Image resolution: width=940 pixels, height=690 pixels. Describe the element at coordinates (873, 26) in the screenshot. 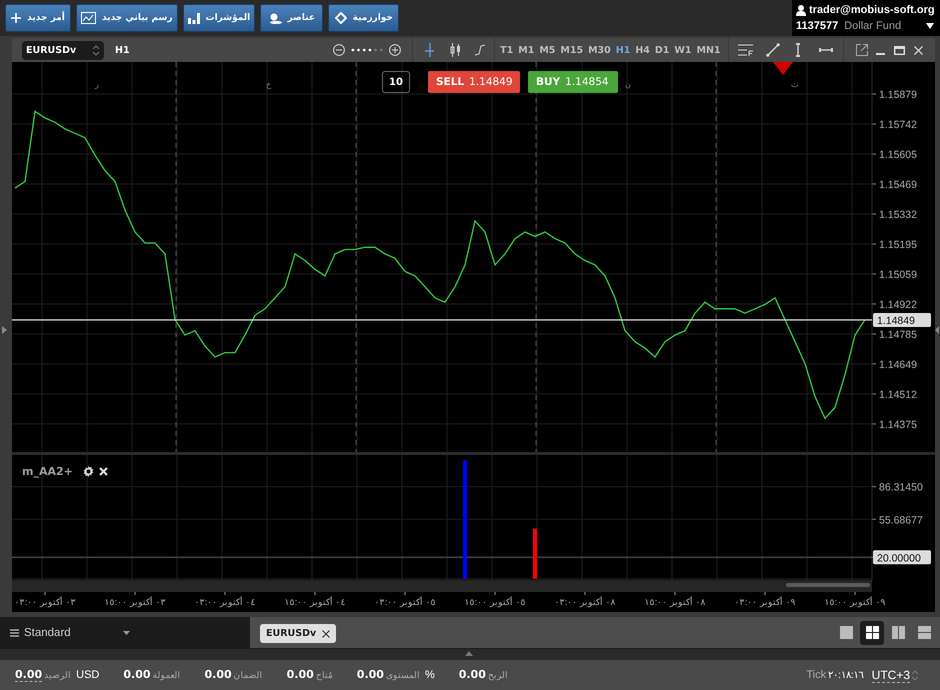

I see `account-name: Dollar Fund` at that location.